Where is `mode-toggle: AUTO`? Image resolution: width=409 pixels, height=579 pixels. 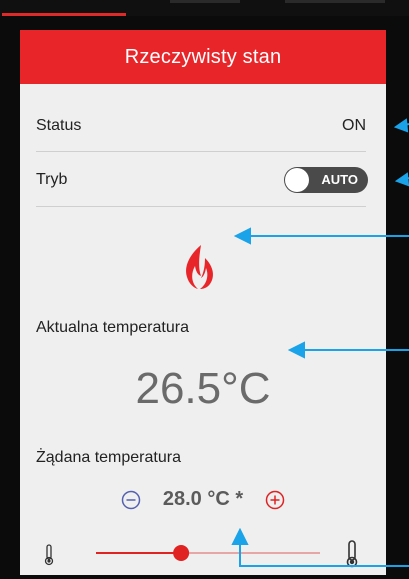
mode-toggle: AUTO is located at coordinates (326, 180).